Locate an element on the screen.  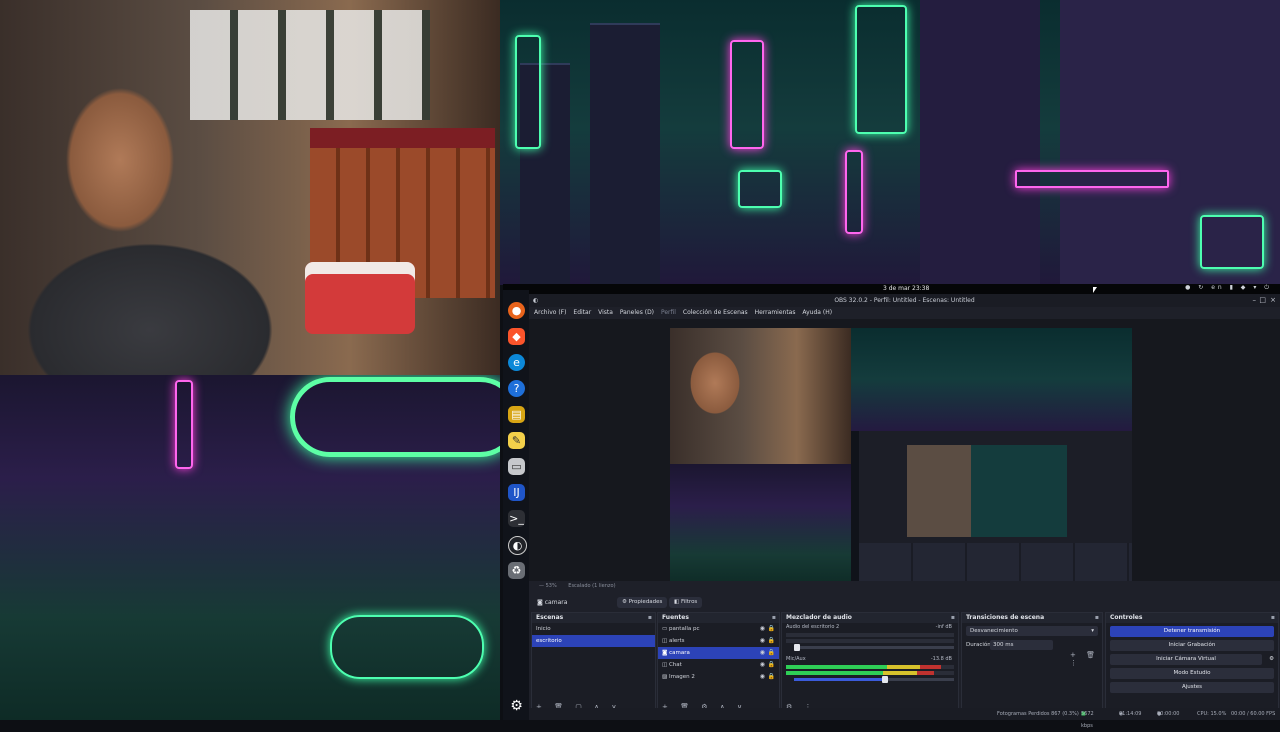
menu-archivo: Archivo (F) is located at coordinates (550, 312).